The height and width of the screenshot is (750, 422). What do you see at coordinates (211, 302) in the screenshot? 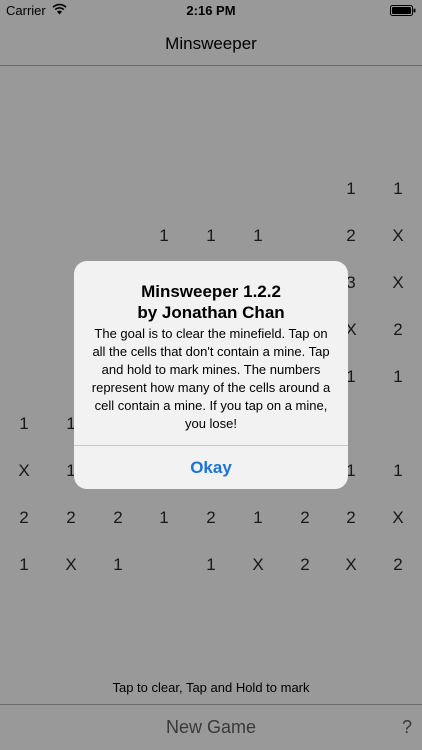
I see `alert-title: Minsweeper 1.2.2 by Jonathan Chan` at bounding box center [211, 302].